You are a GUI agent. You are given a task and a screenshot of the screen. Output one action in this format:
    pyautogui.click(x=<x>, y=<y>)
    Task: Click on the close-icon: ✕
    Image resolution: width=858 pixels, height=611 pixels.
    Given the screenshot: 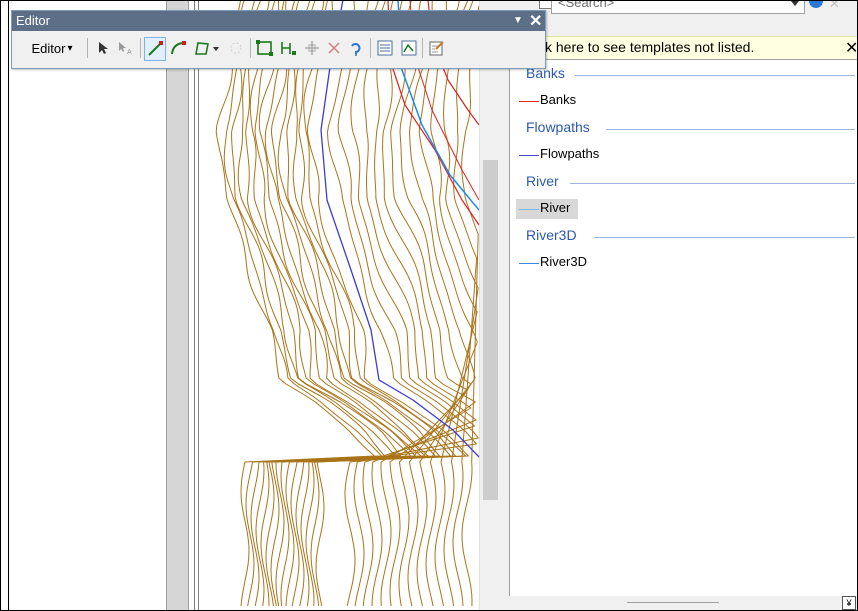 What is the action you would take?
    pyautogui.click(x=535, y=21)
    